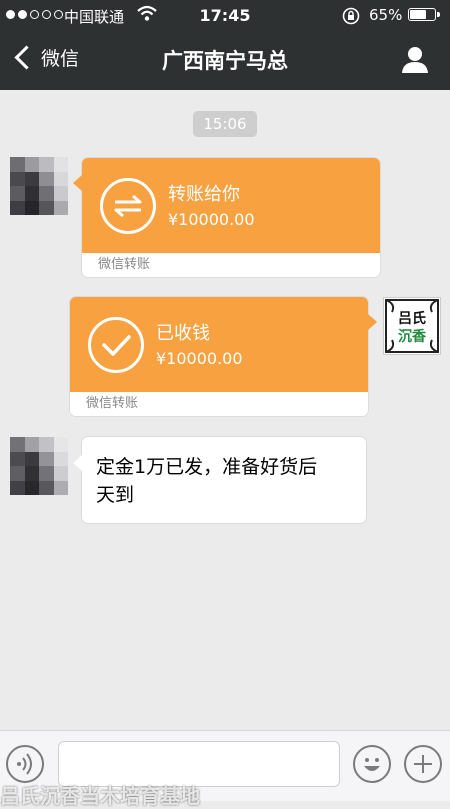 This screenshot has width=450, height=809. What do you see at coordinates (219, 480) in the screenshot?
I see `text-message-bubble: 定金1万已发，准备好货后 天到` at bounding box center [219, 480].